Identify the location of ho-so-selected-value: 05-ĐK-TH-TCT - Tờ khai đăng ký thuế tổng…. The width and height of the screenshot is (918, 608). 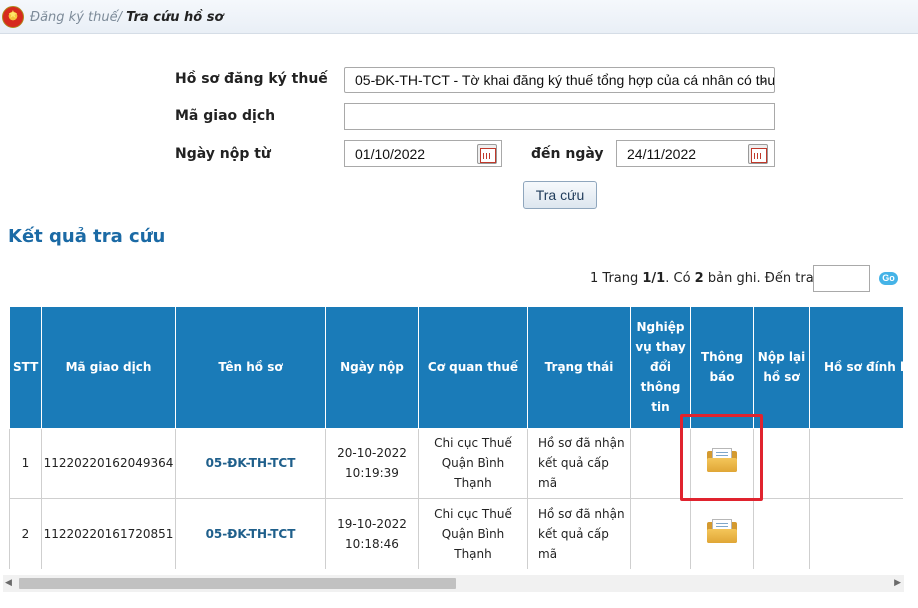
(565, 80).